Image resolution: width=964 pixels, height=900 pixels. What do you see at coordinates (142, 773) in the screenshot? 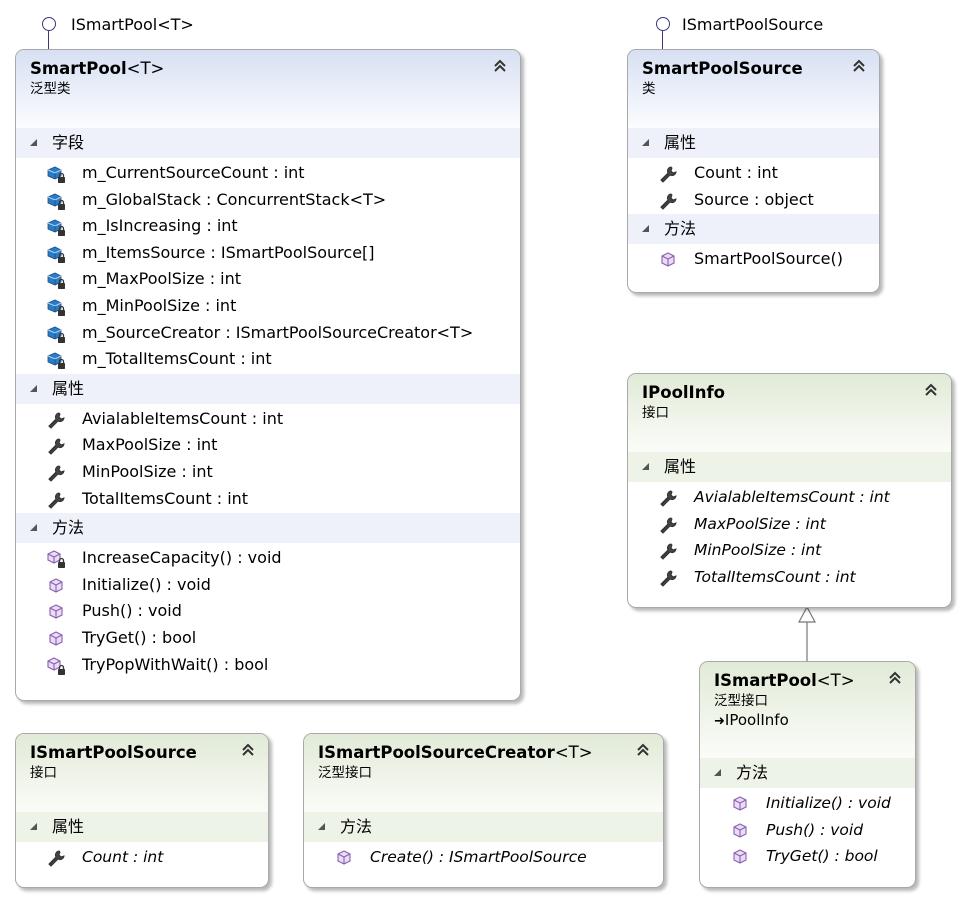
I see `interface-header: ISmartPoolSource 接口` at bounding box center [142, 773].